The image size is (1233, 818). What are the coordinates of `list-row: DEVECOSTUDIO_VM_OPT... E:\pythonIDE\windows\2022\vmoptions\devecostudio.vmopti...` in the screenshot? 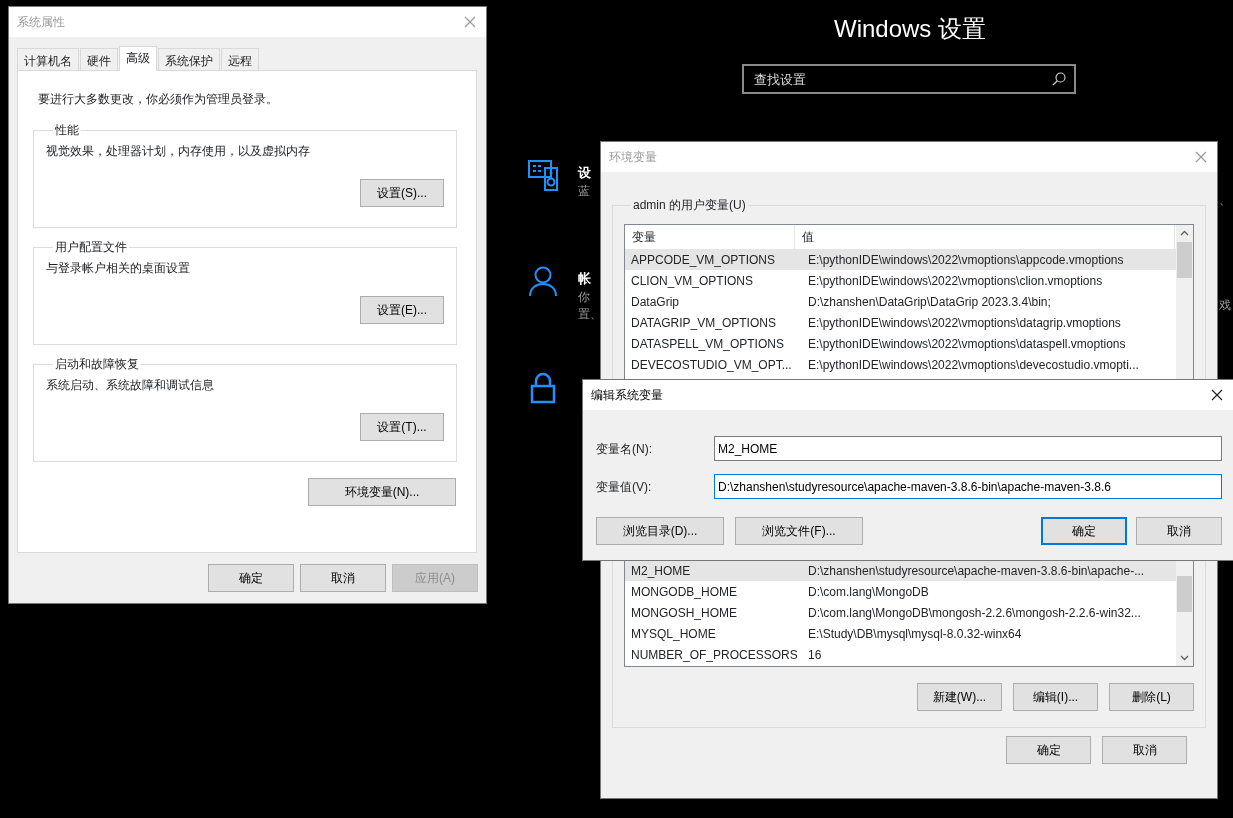 It's located at (900, 364).